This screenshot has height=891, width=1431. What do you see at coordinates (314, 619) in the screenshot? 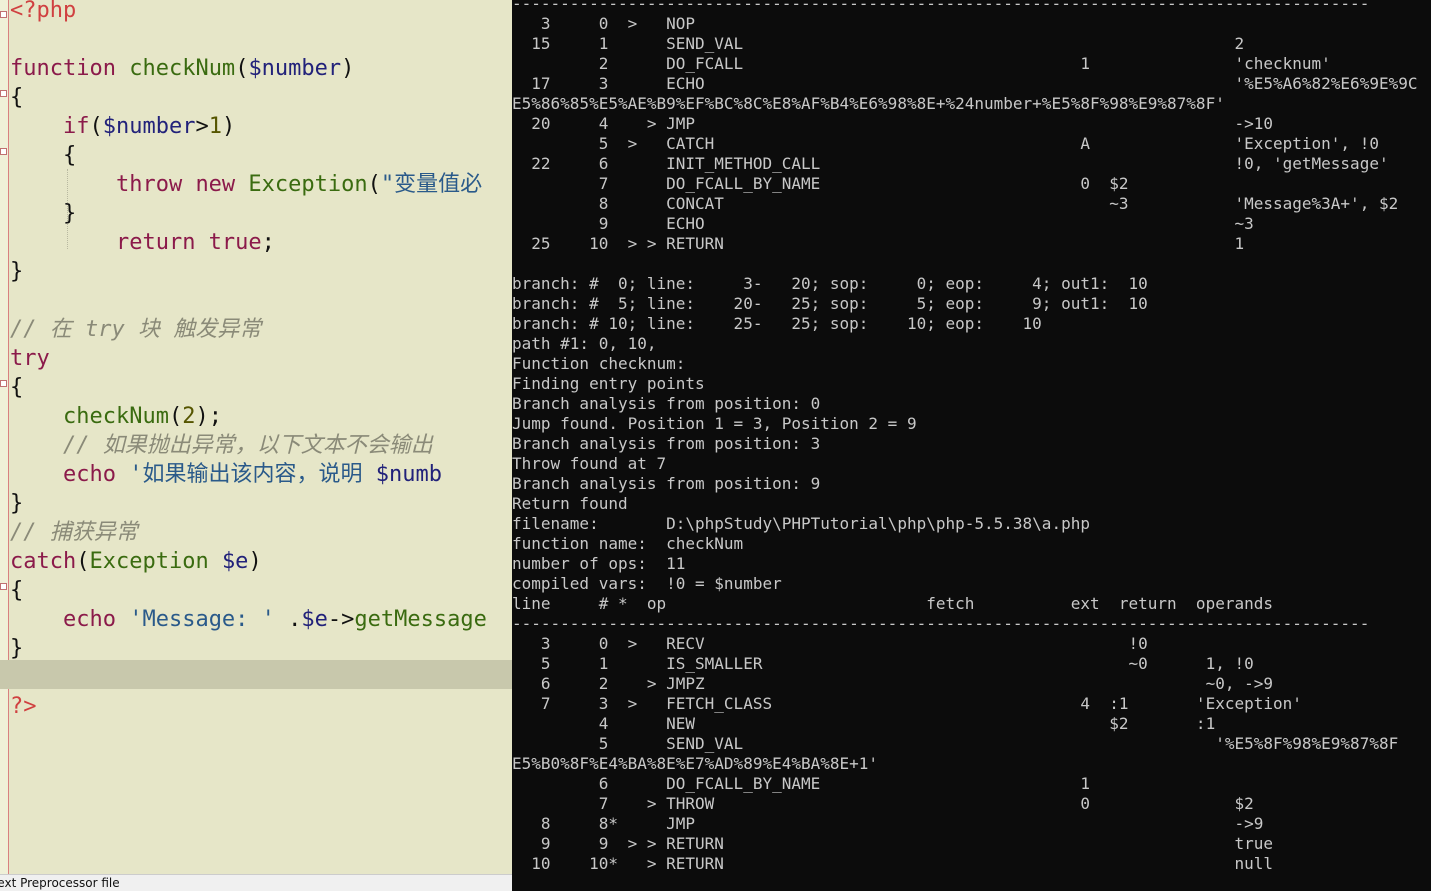
I see `code-token: $e` at bounding box center [314, 619].